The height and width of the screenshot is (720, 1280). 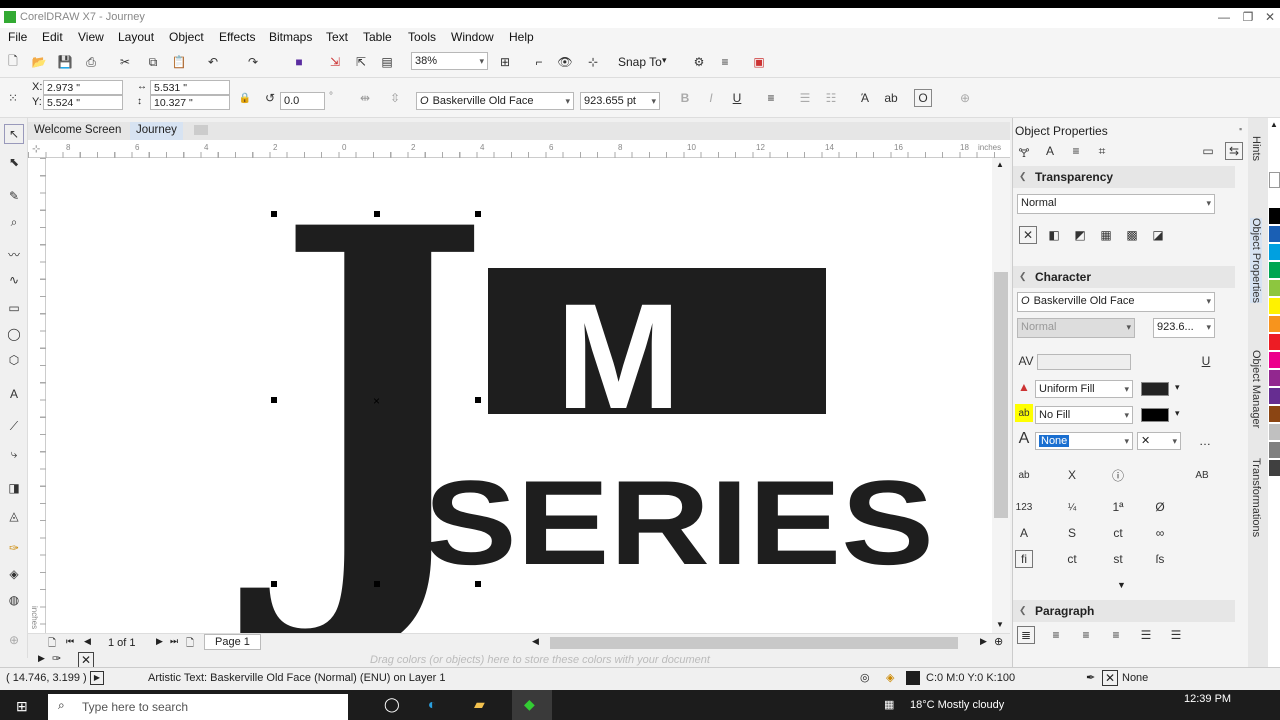 I want to click on paragraph-header: ❮ Paragraph, so click(x=1124, y=611).